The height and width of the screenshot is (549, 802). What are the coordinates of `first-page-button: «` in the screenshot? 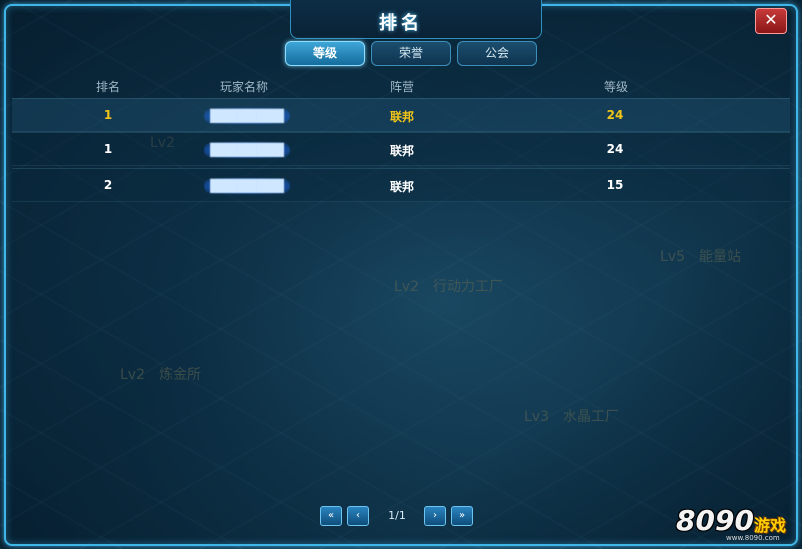 It's located at (331, 516).